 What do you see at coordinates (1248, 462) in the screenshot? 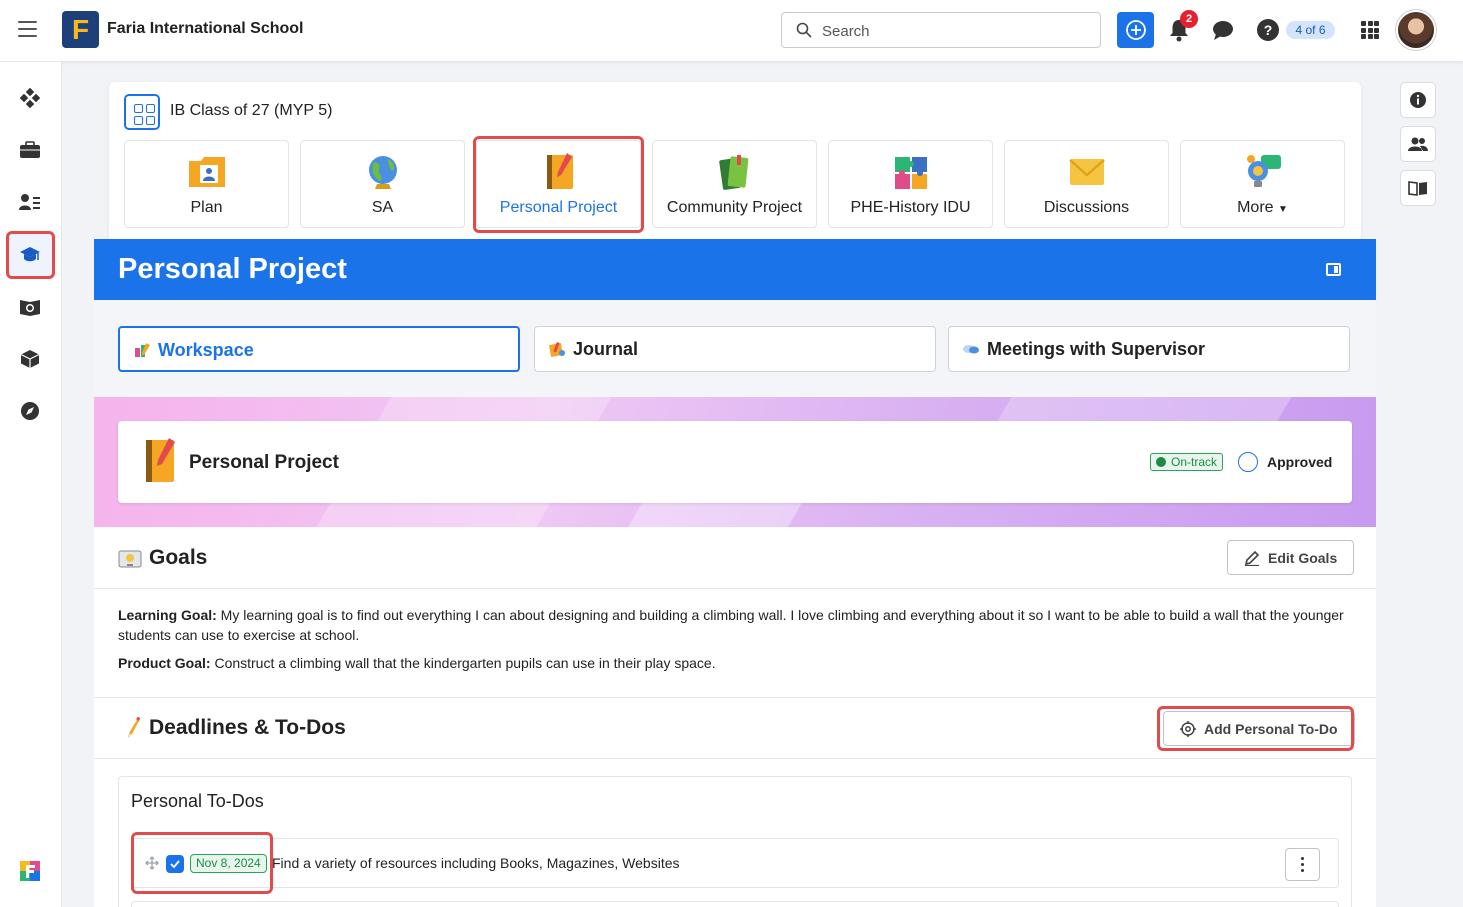
I see `thumbs-up-icon` at bounding box center [1248, 462].